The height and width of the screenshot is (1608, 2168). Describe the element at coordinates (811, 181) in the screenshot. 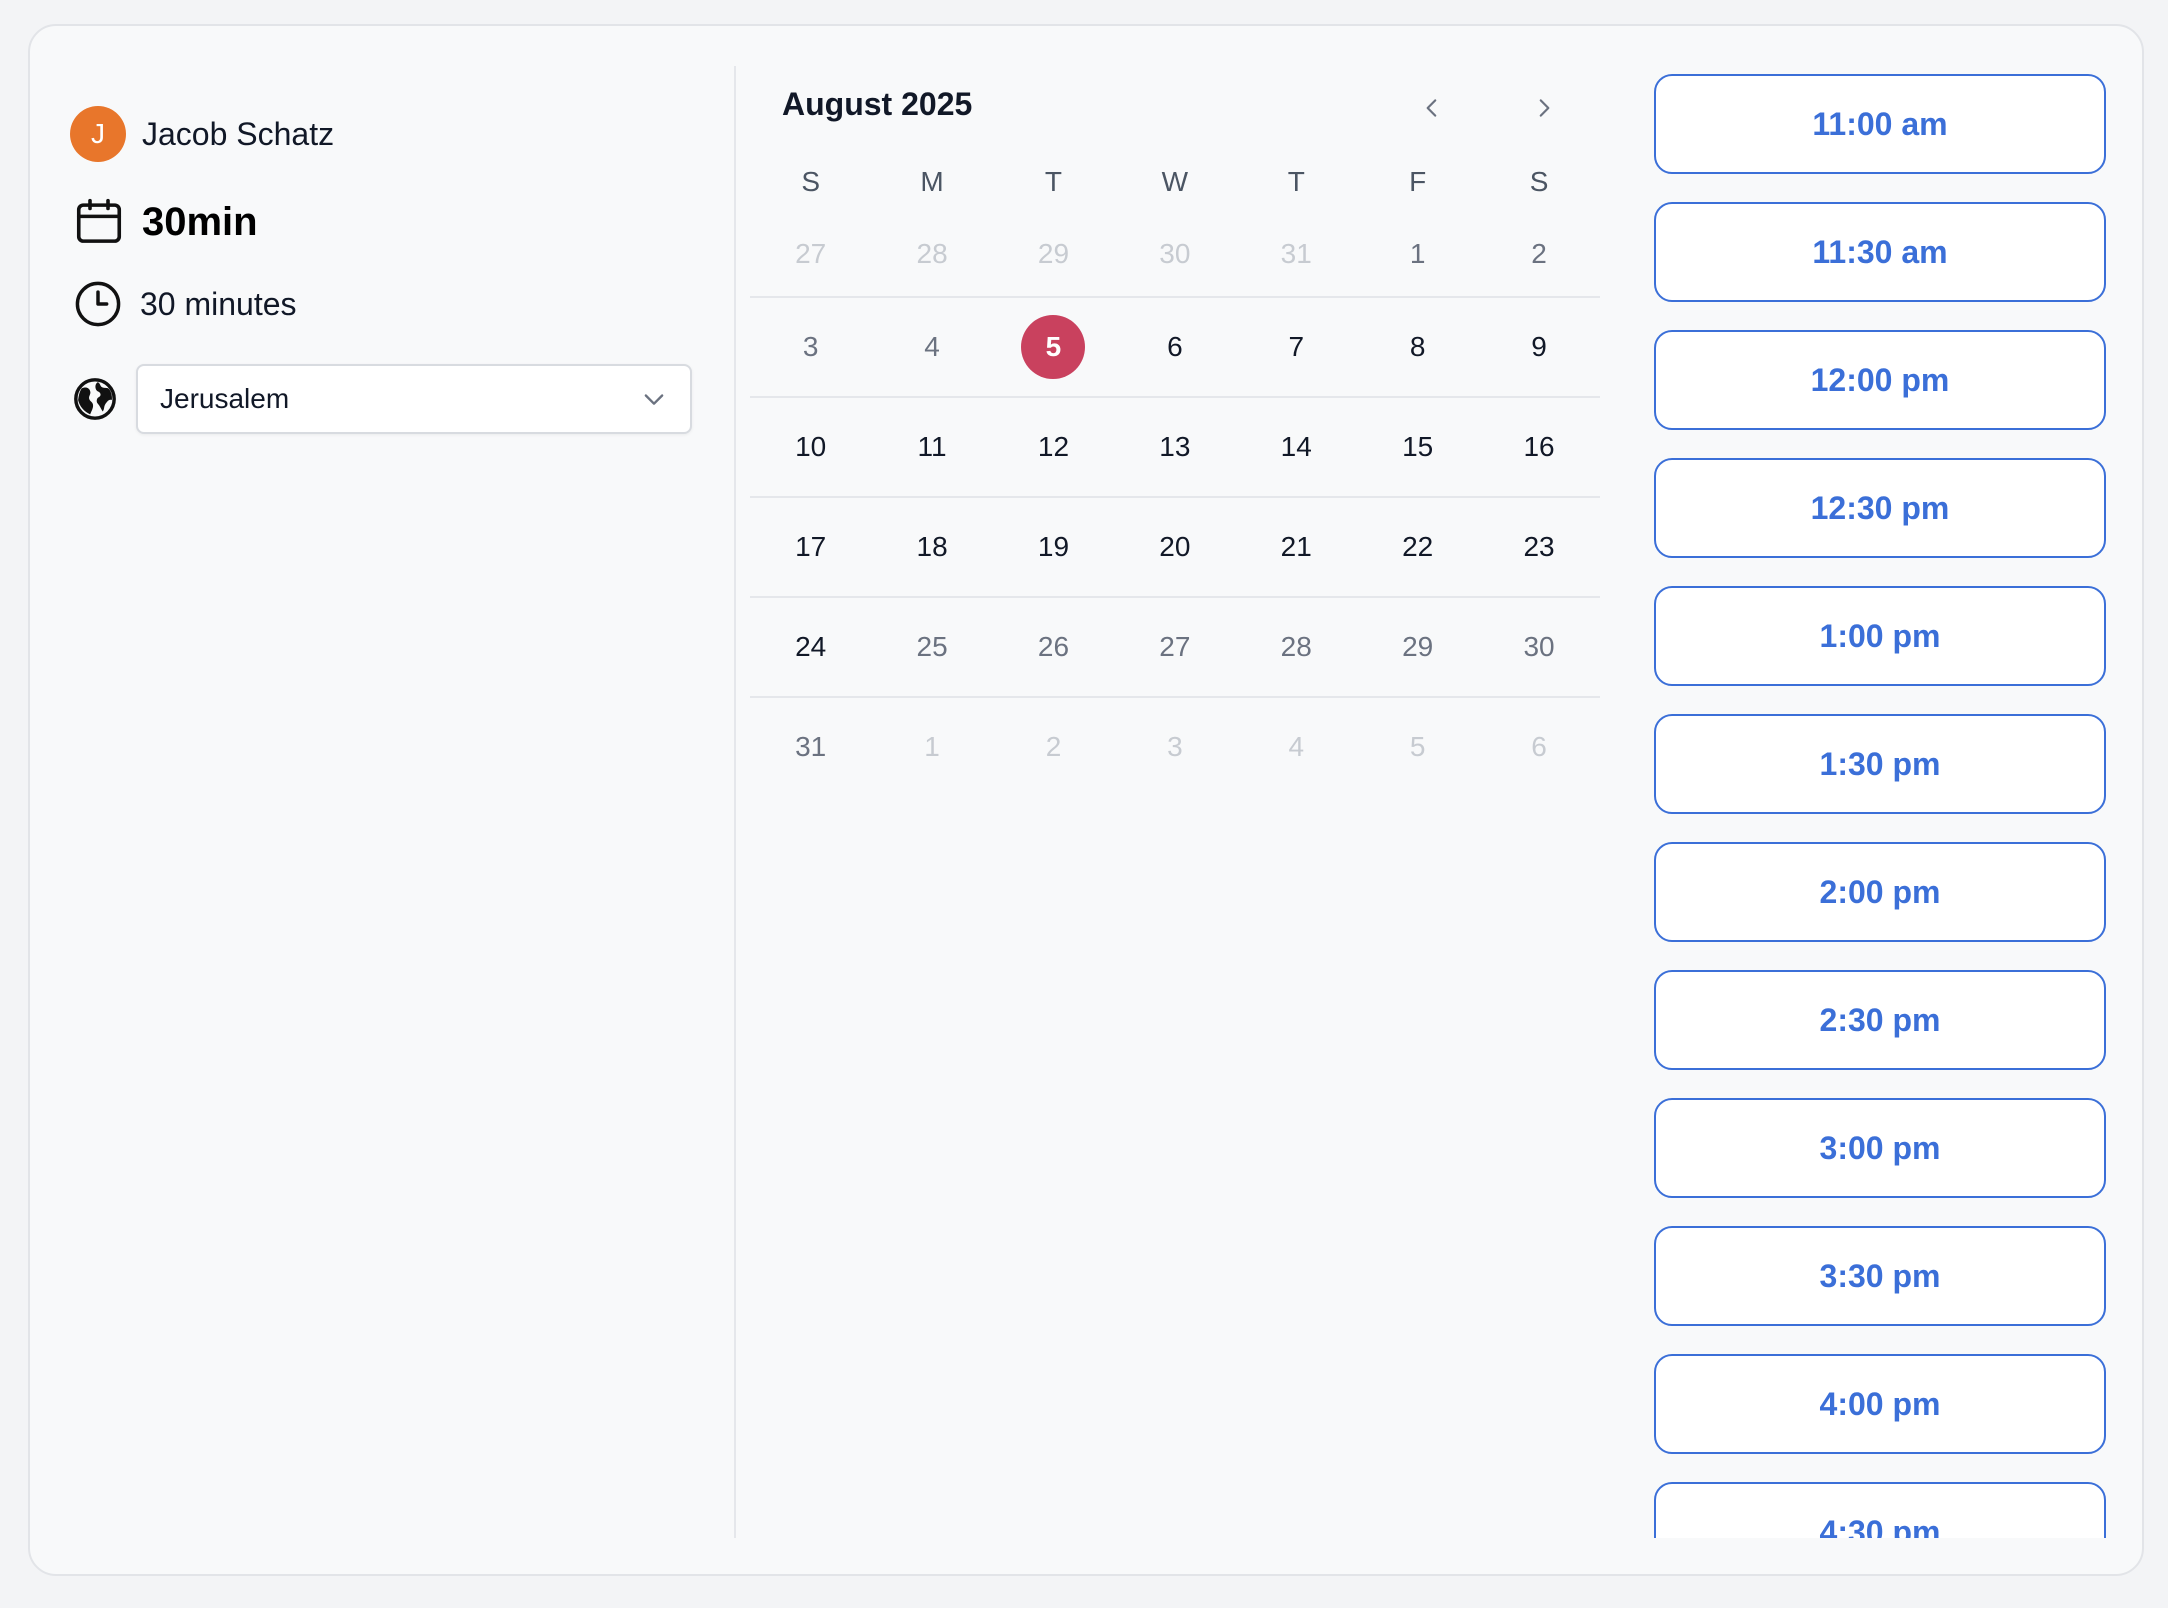

I see `weekday-label: S` at that location.